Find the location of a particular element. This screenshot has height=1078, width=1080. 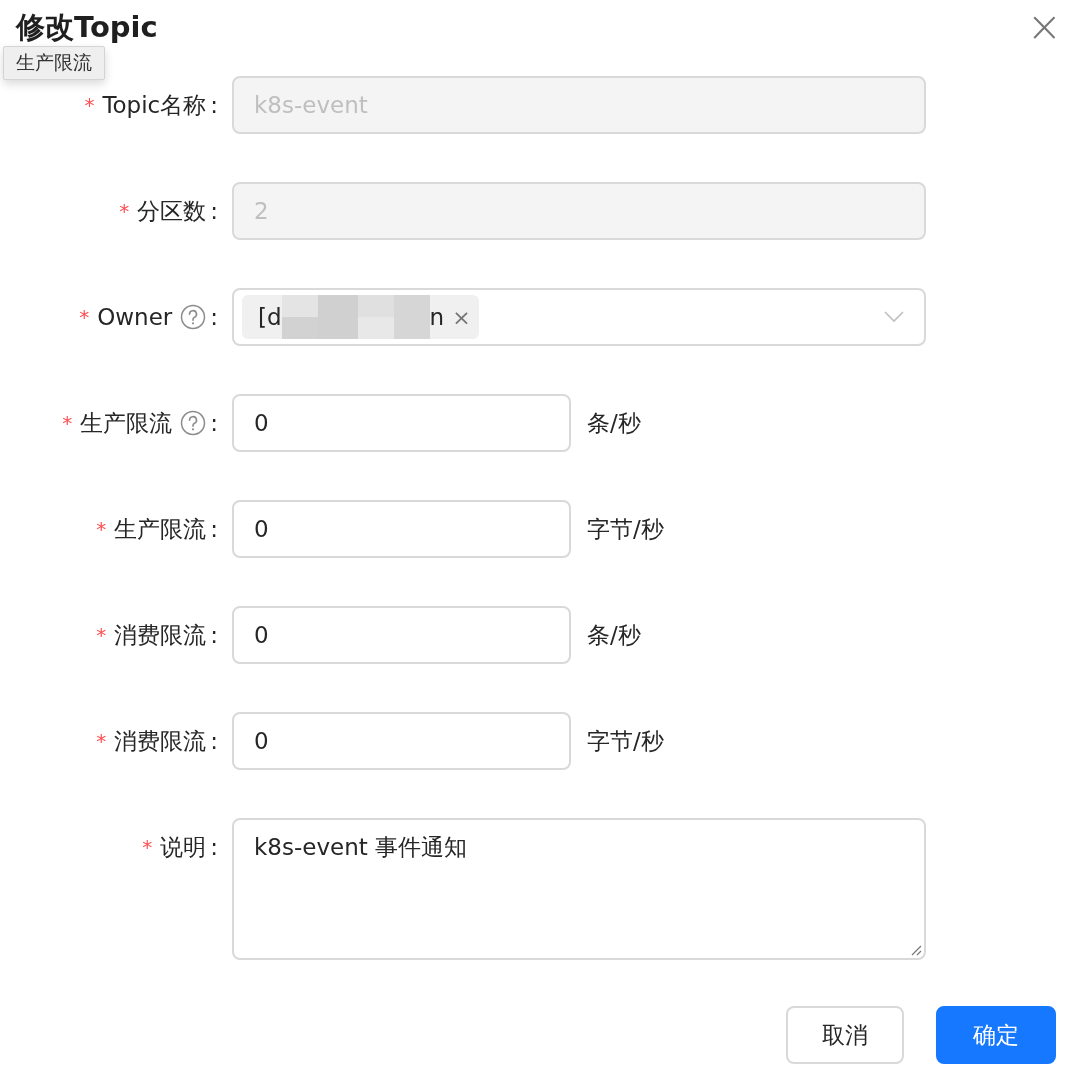

tag-text: [d is located at coordinates (270, 317).